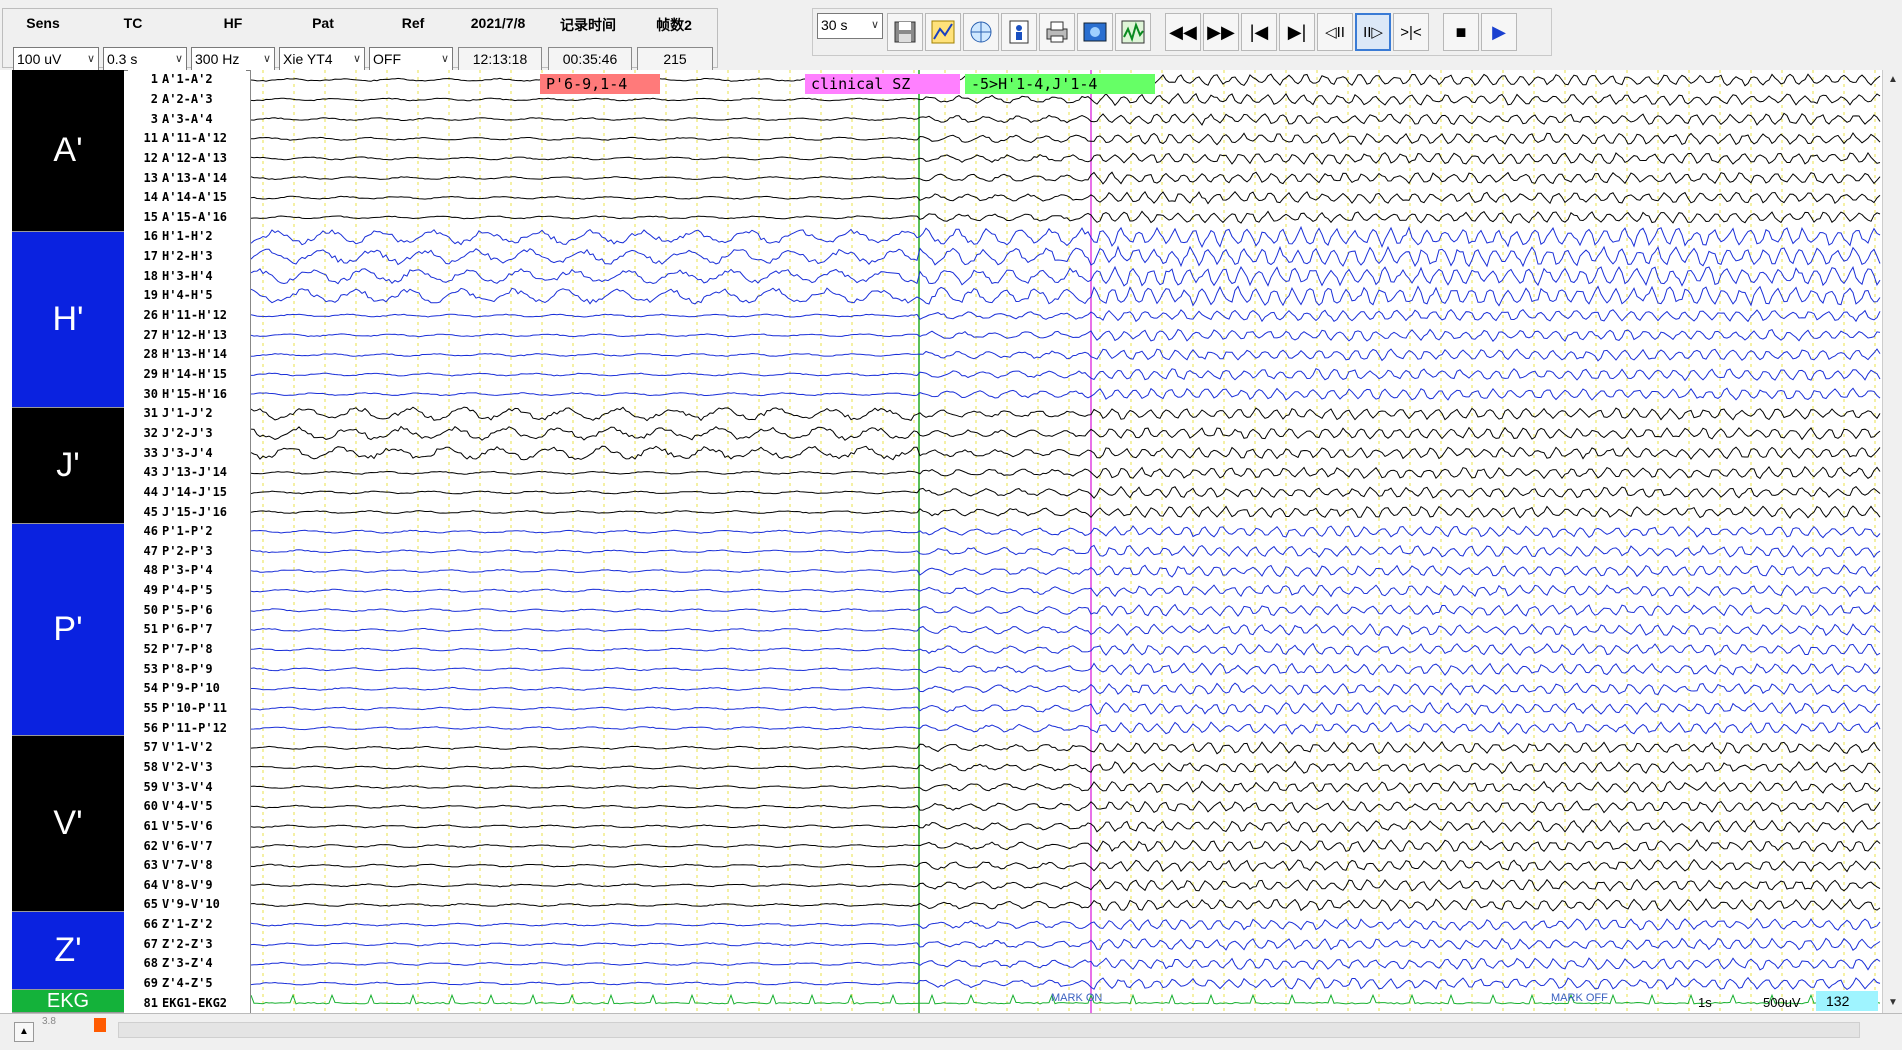 This screenshot has width=1902, height=1050. I want to click on channel-label: 3 A'3-A'4, so click(187, 119).